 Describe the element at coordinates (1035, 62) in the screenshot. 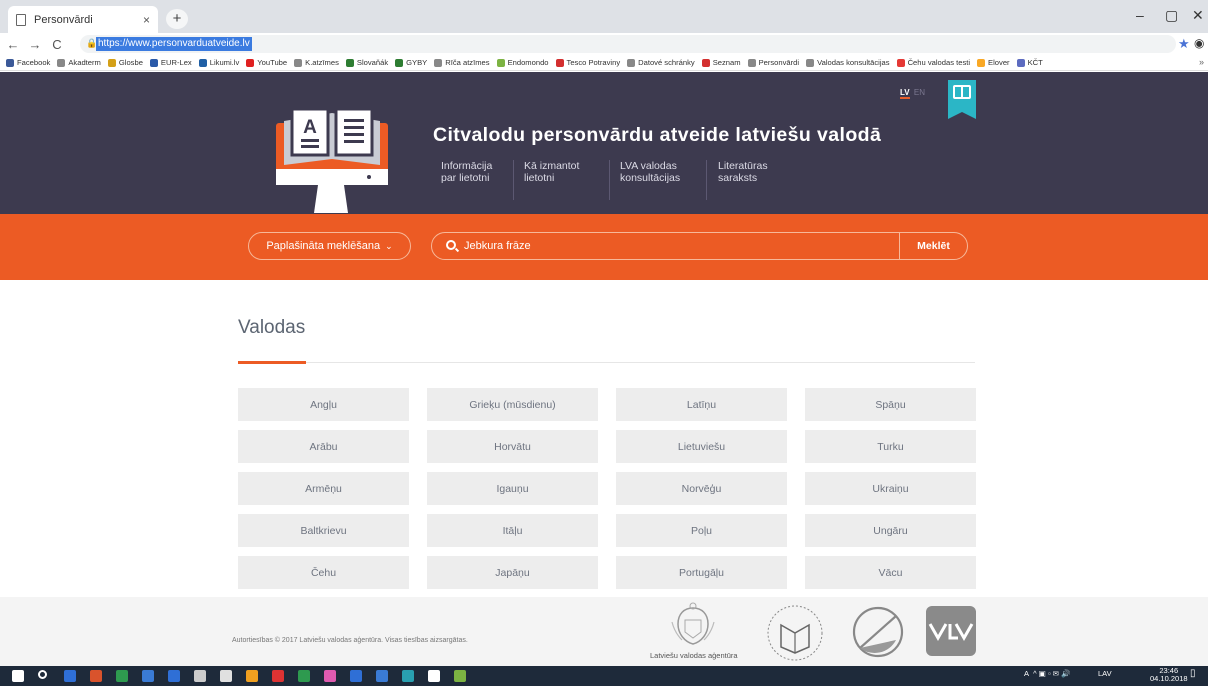

I see `bookmark-label: KČT` at that location.